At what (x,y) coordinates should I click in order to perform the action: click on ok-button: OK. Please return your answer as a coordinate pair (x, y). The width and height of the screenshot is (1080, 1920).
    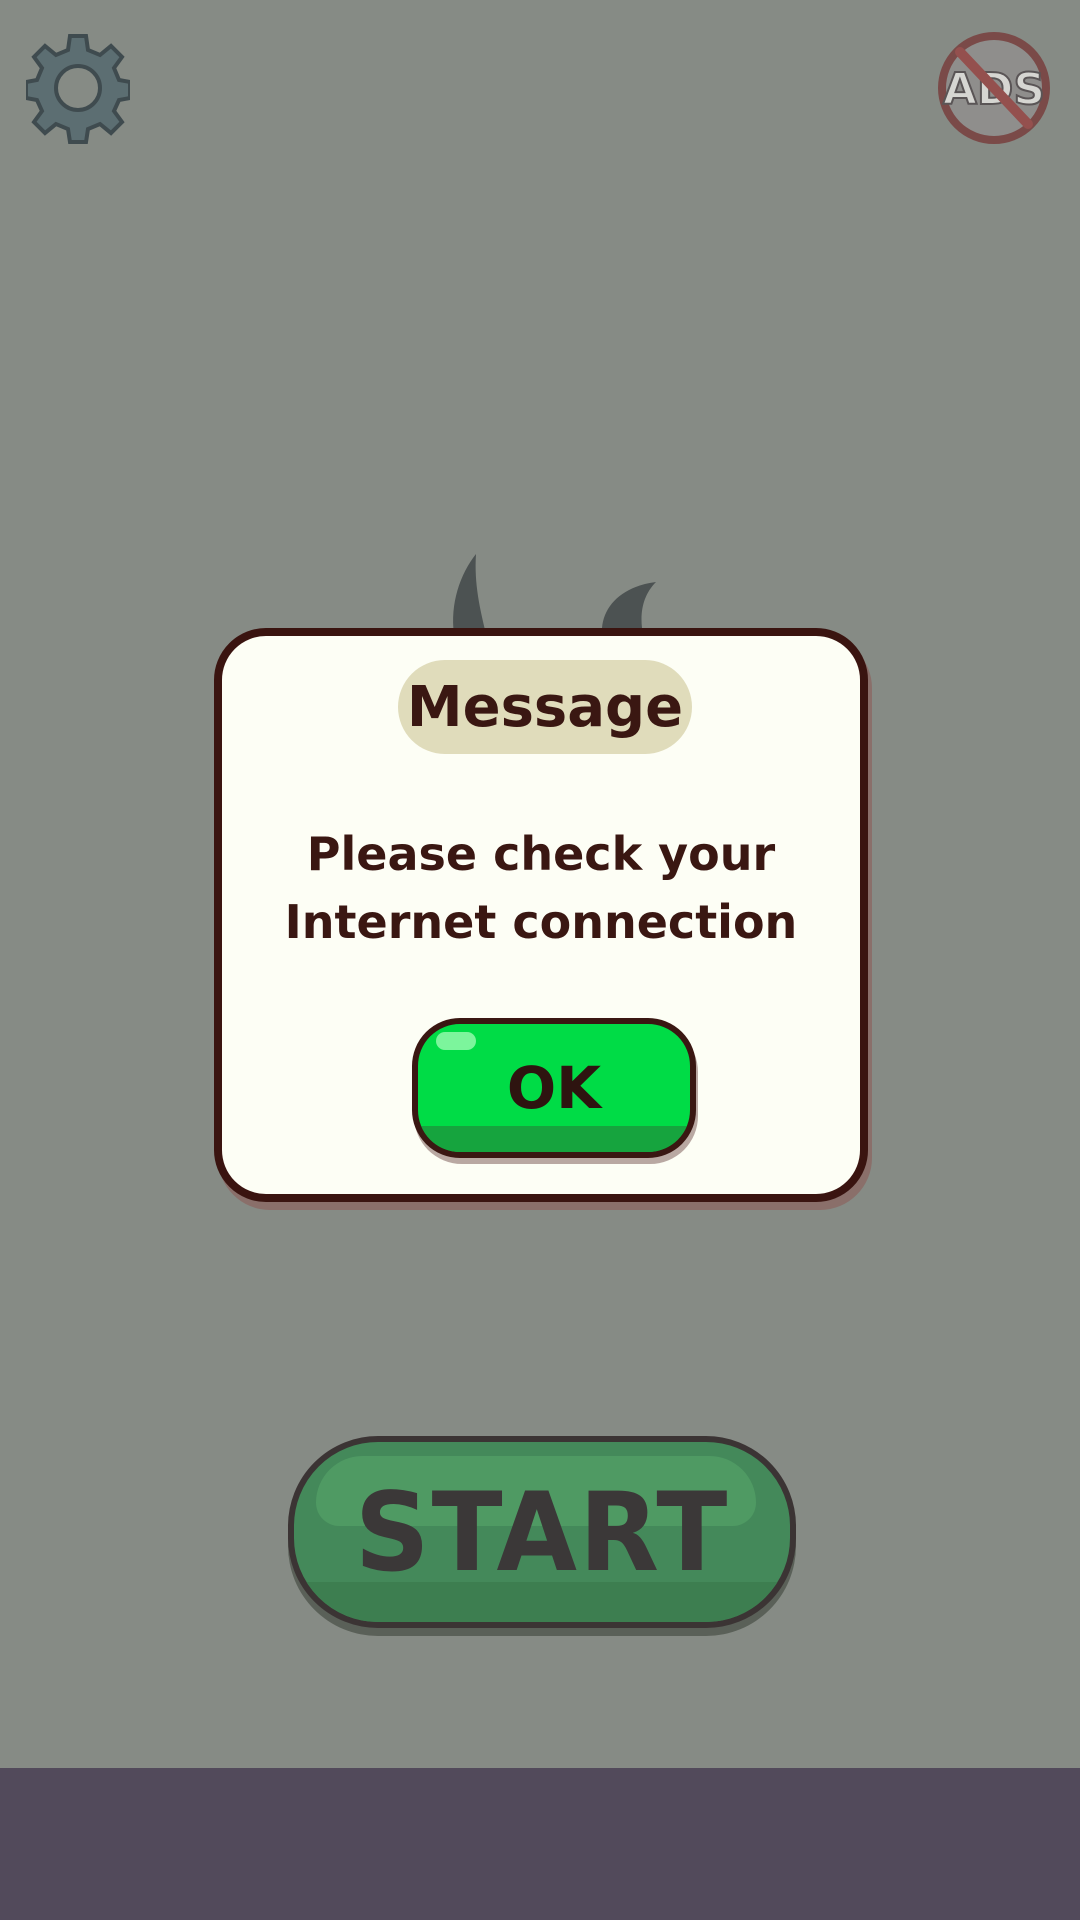
    Looking at the image, I should click on (554, 1088).